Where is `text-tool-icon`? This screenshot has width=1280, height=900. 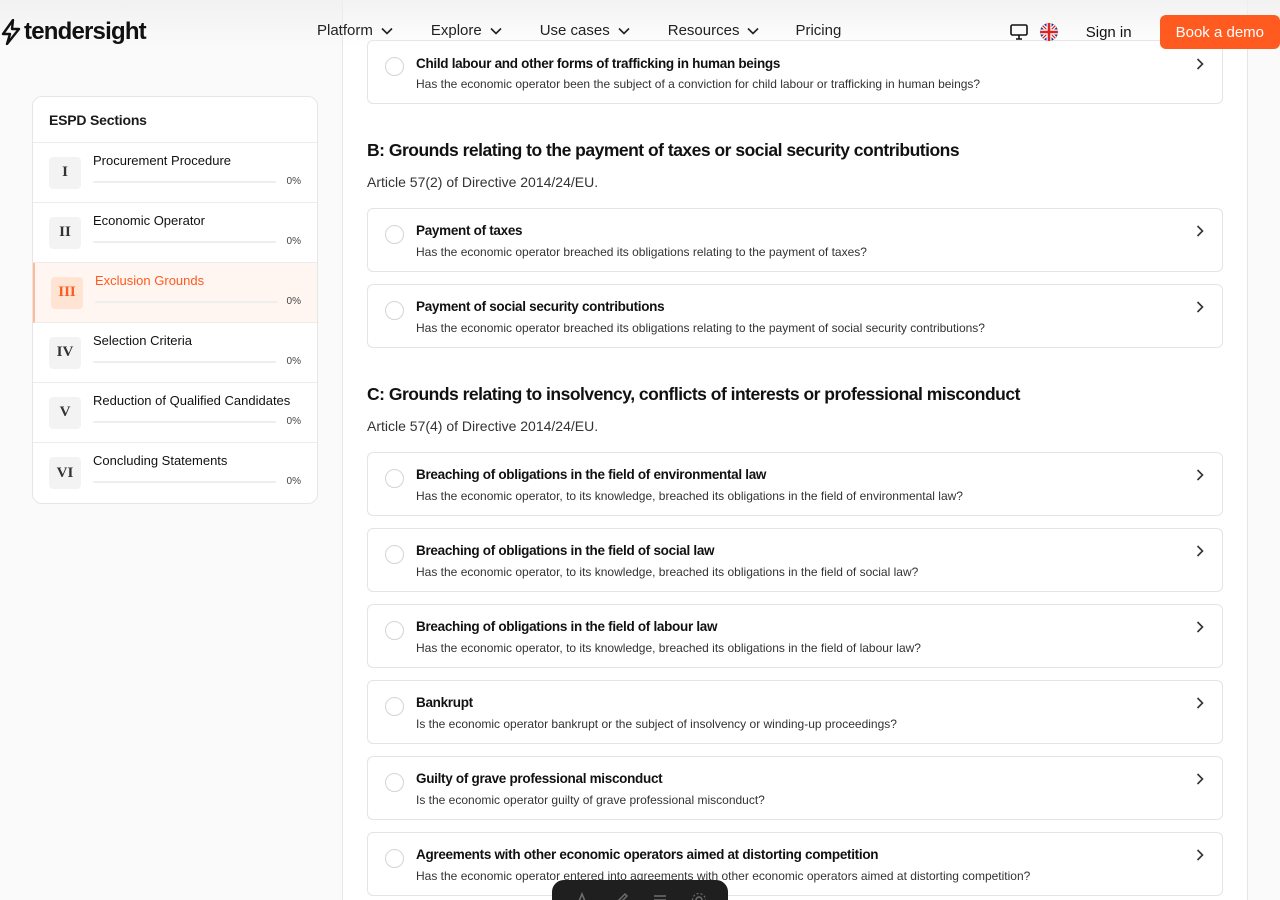 text-tool-icon is located at coordinates (582, 896).